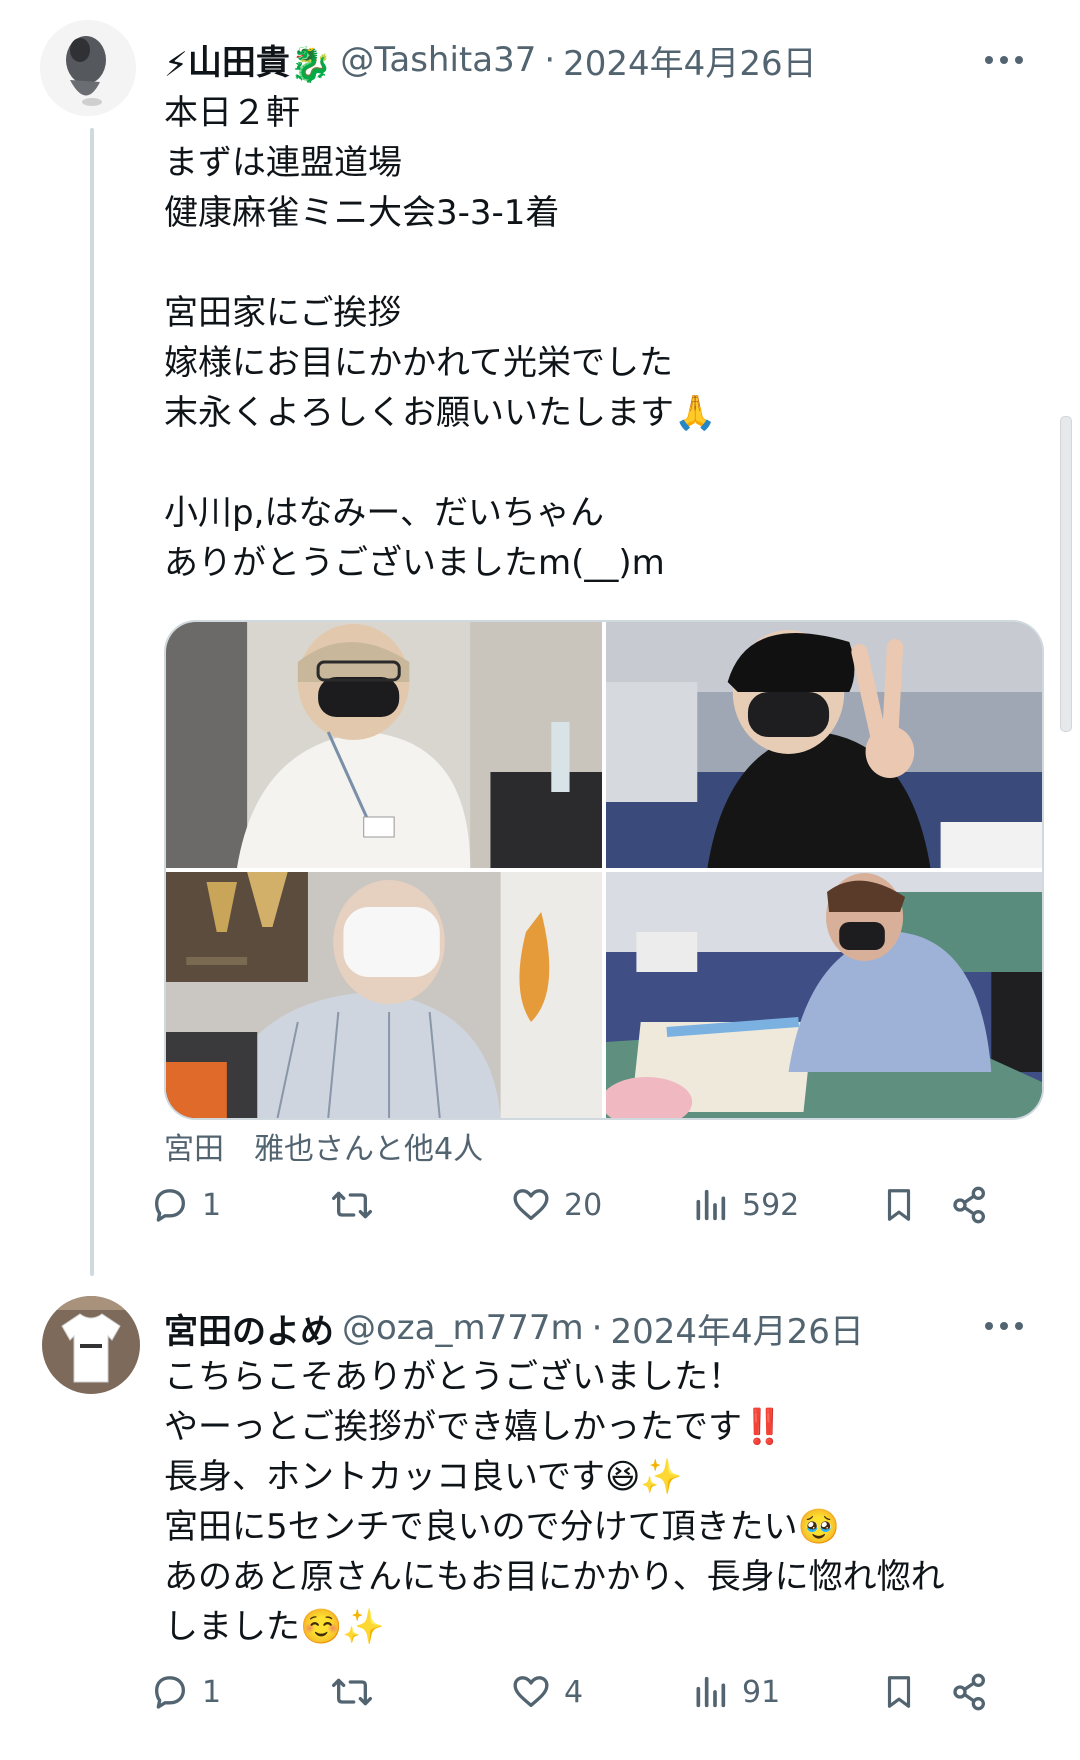  Describe the element at coordinates (311, 64) in the screenshot. I see `dragon-emoji: 🐉` at that location.